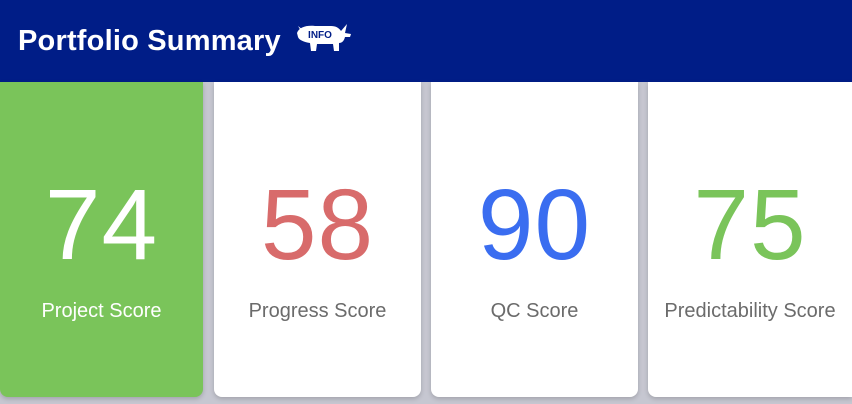 The image size is (852, 404). Describe the element at coordinates (534, 225) in the screenshot. I see `qc-score-value: 90` at that location.